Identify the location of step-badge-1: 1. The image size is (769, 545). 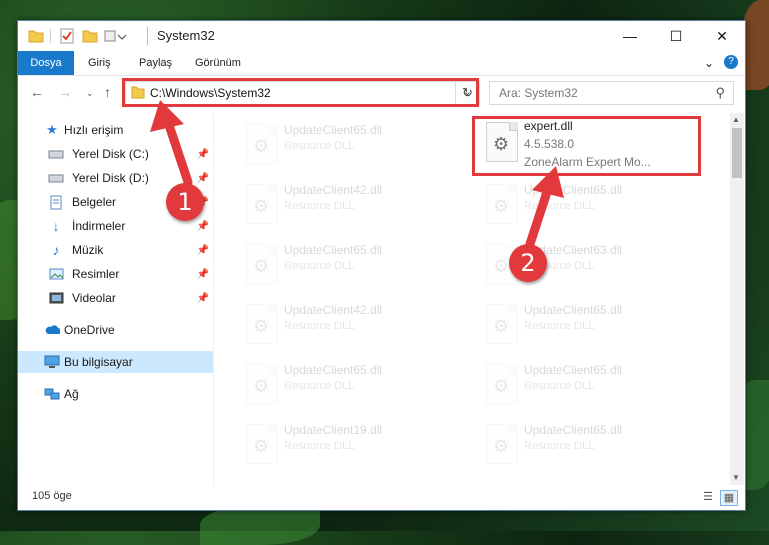
(185, 202).